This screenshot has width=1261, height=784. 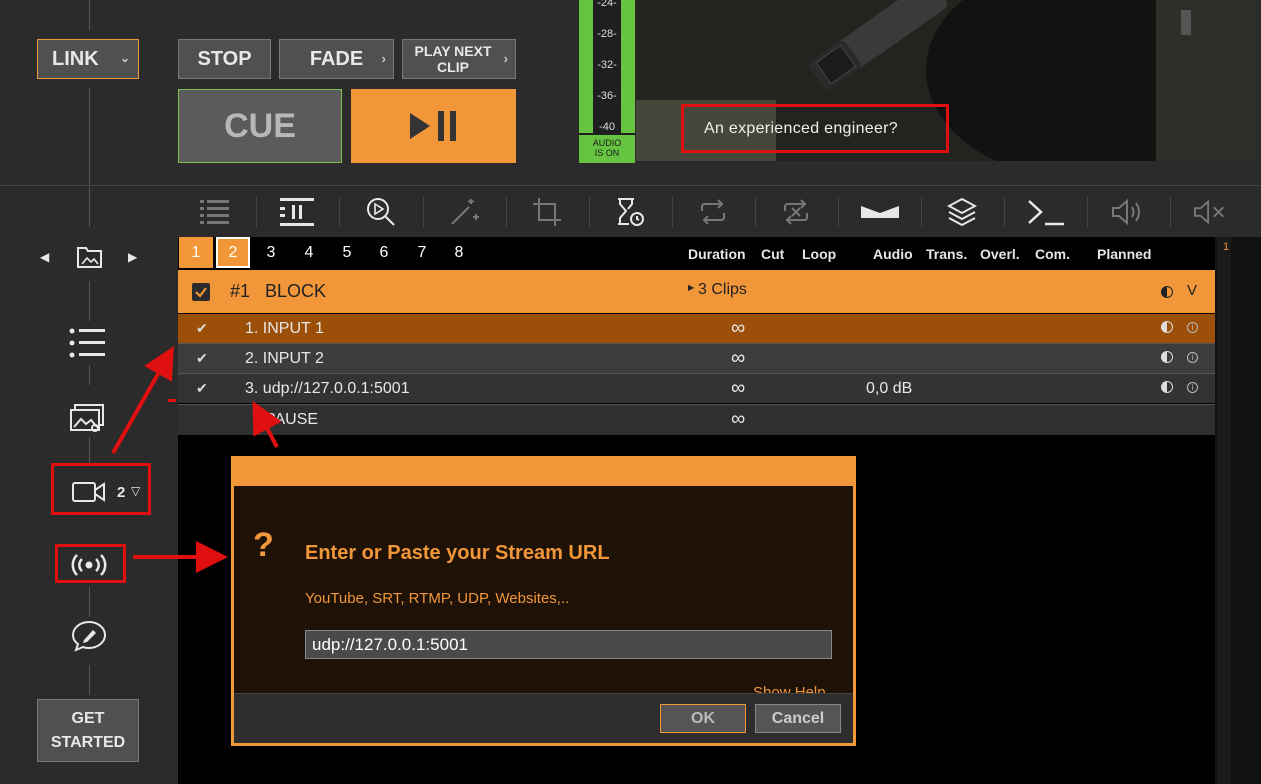 I want to click on arrow-left-icon: ◀, so click(x=44, y=257).